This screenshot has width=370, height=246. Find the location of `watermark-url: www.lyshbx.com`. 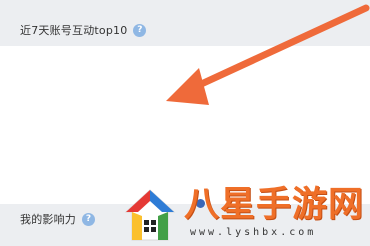

watermark-url: www.lyshbx.com is located at coordinates (253, 232).